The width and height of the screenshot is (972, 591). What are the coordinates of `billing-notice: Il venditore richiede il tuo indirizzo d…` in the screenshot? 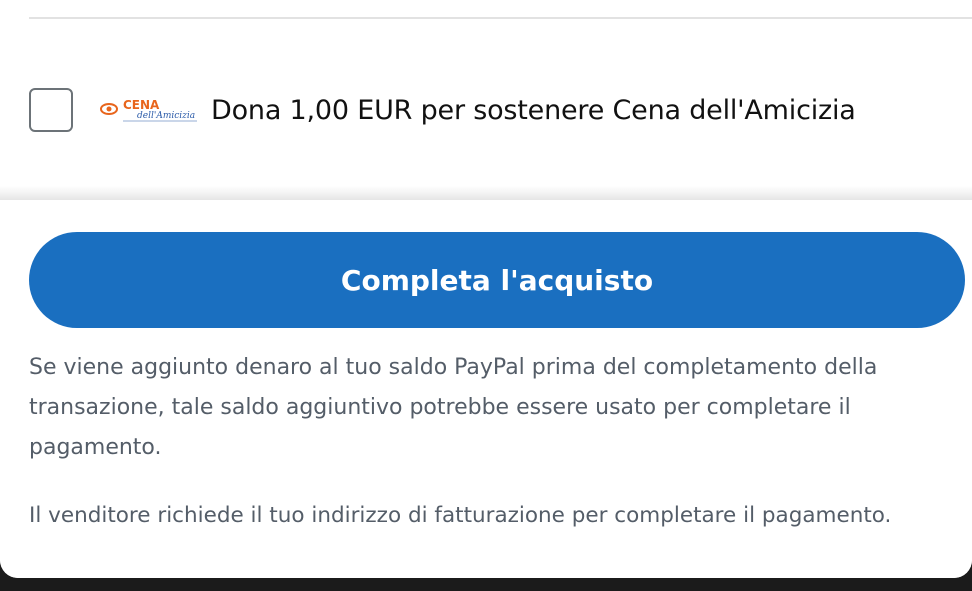 It's located at (460, 515).